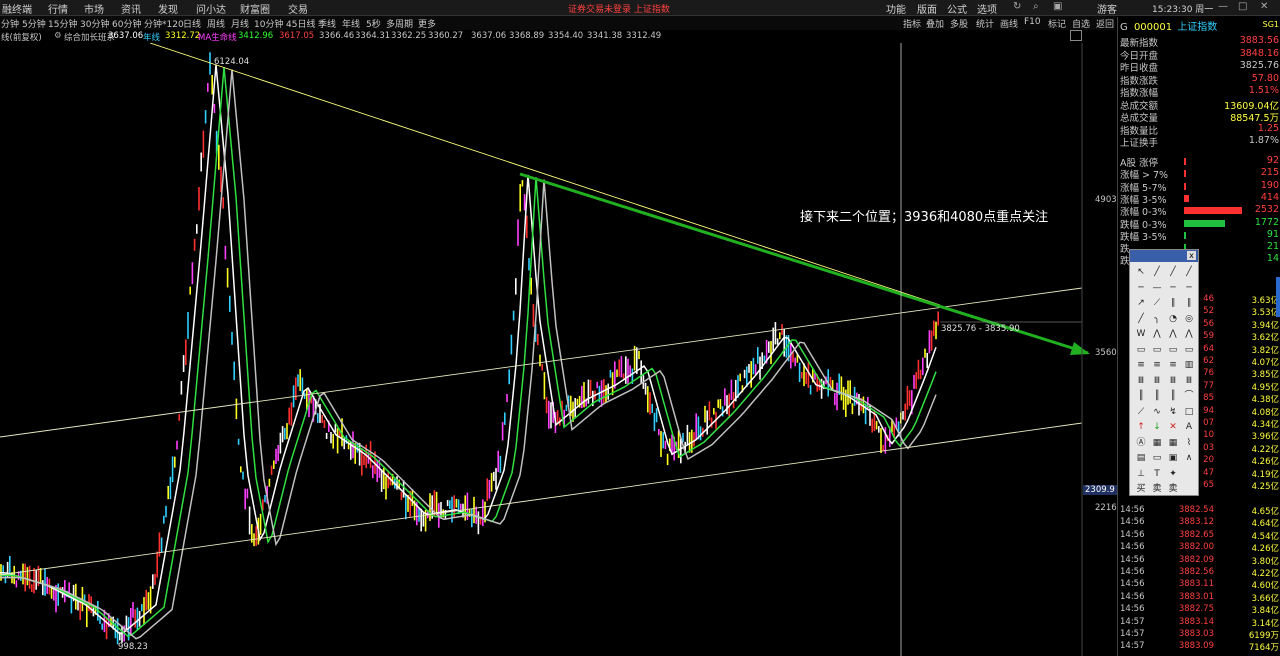 This screenshot has width=1280, height=656. I want to click on period-week: 周线, so click(216, 23).